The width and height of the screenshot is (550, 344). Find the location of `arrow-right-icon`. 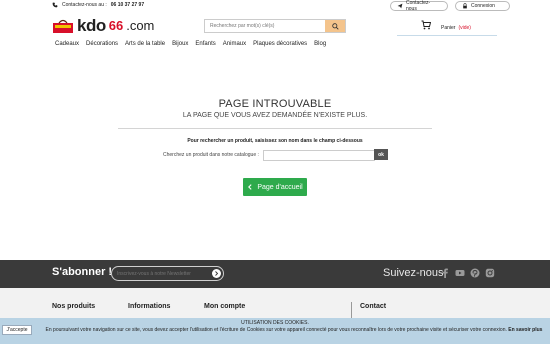

arrow-right-icon is located at coordinates (217, 273).